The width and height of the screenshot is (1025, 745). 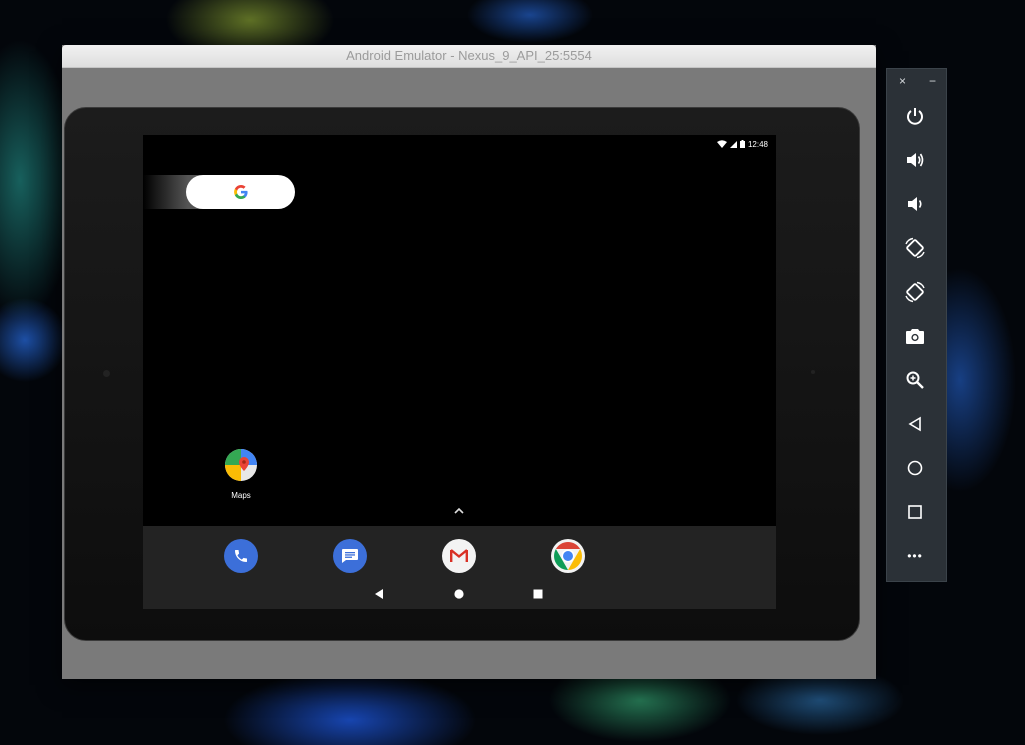 I want to click on nav-recents-button, so click(x=538, y=595).